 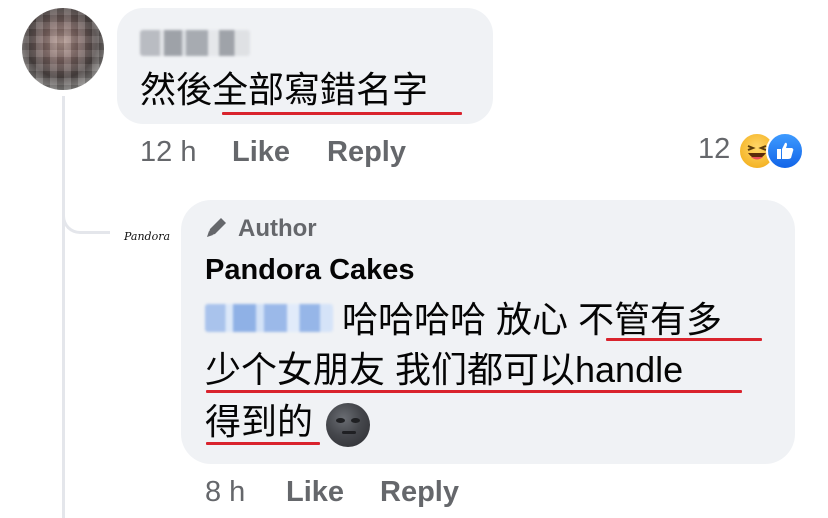 I want to click on reply-text-line1: 哈哈哈哈 放心 不管有多, so click(x=532, y=319).